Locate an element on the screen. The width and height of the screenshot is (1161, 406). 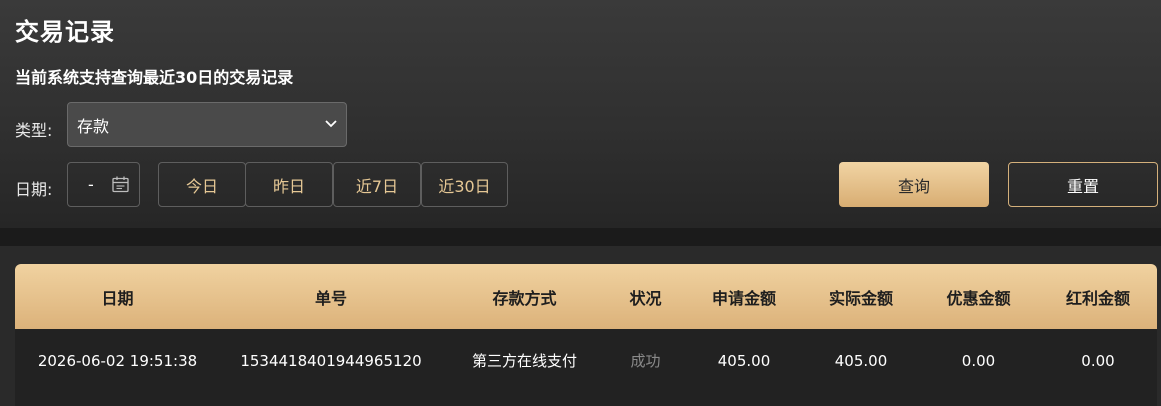
column-header-order-number: 单号 is located at coordinates (330, 298).